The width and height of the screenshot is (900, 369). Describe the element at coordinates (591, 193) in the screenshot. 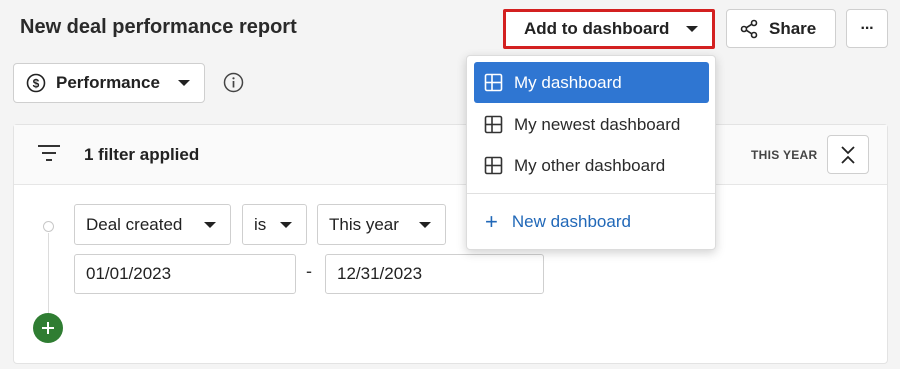

I see `menu-divider` at that location.